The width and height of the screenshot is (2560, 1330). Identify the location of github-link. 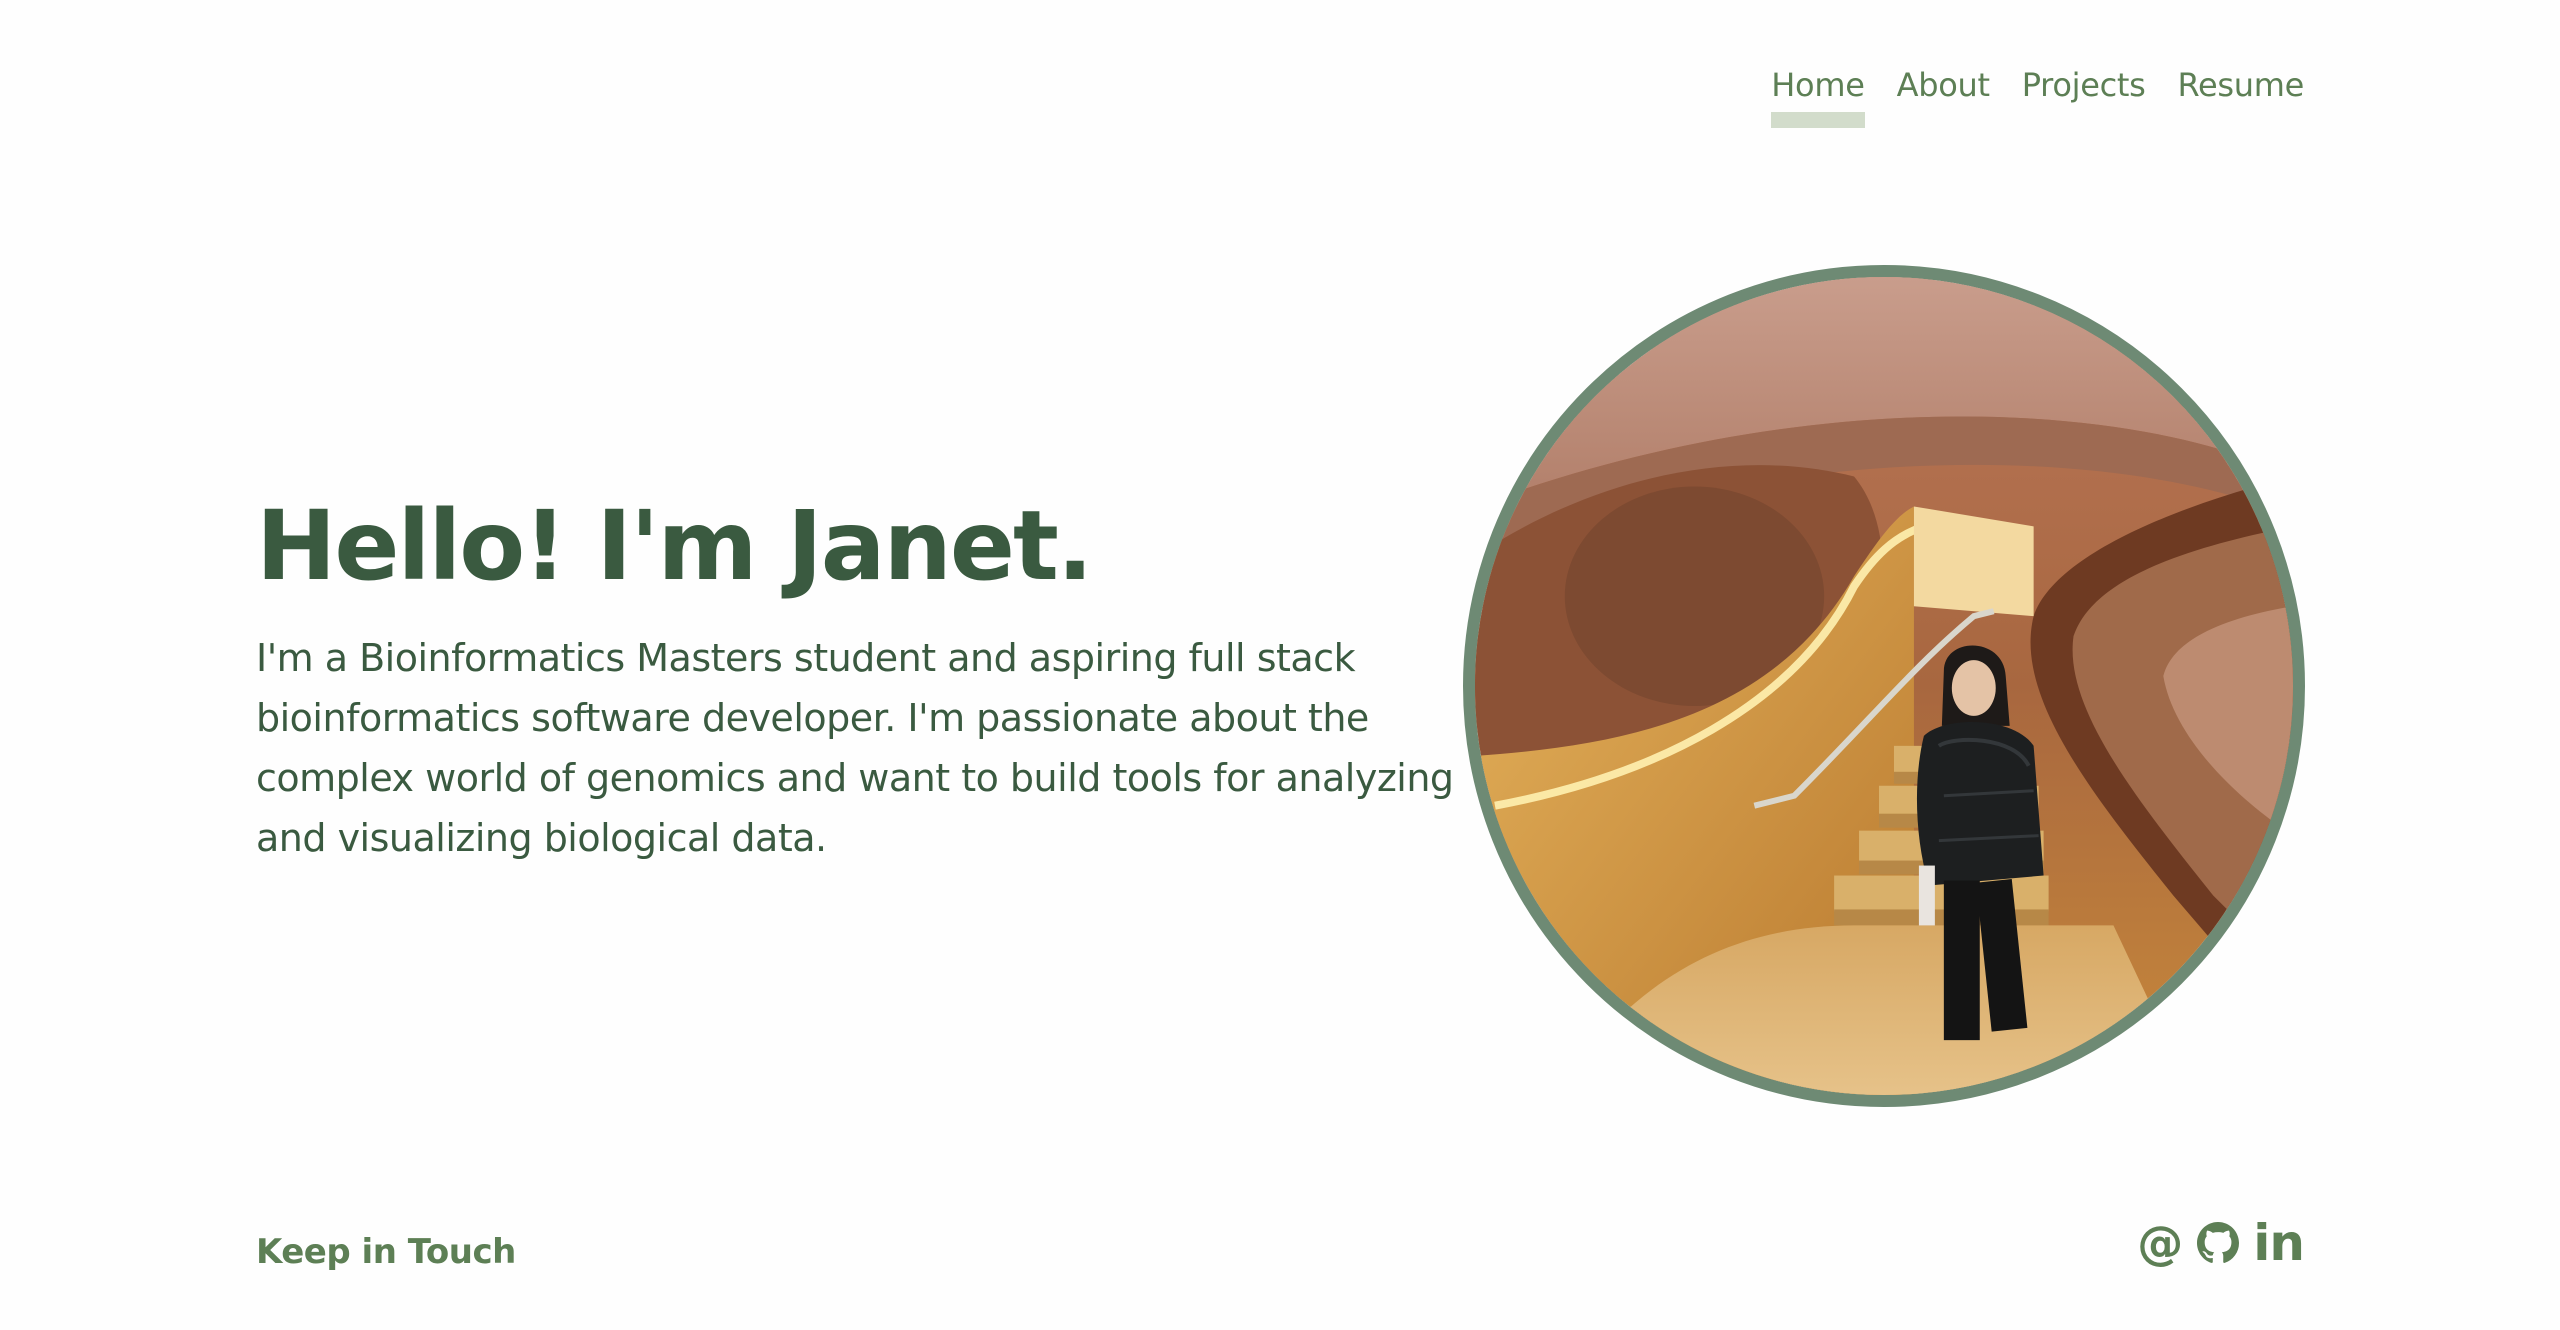
(2218, 1243).